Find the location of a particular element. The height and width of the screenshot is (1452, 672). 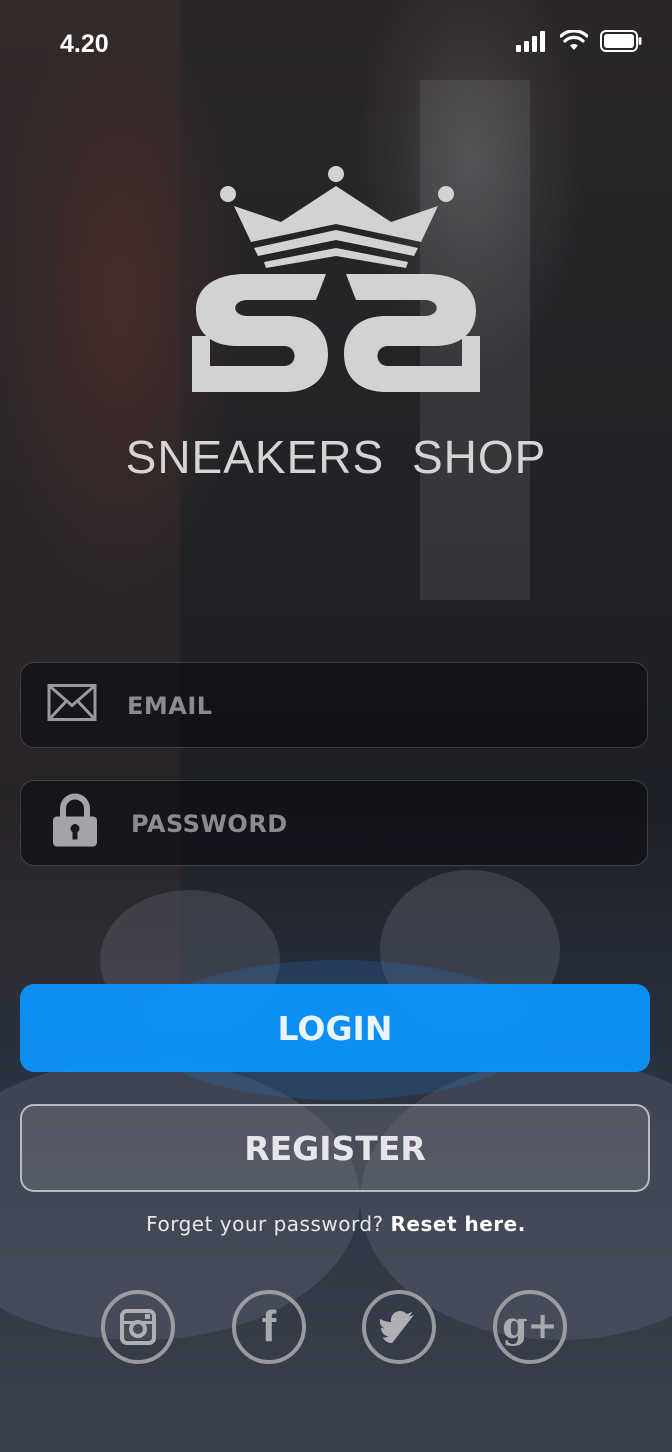

instagram-button is located at coordinates (138, 1327).